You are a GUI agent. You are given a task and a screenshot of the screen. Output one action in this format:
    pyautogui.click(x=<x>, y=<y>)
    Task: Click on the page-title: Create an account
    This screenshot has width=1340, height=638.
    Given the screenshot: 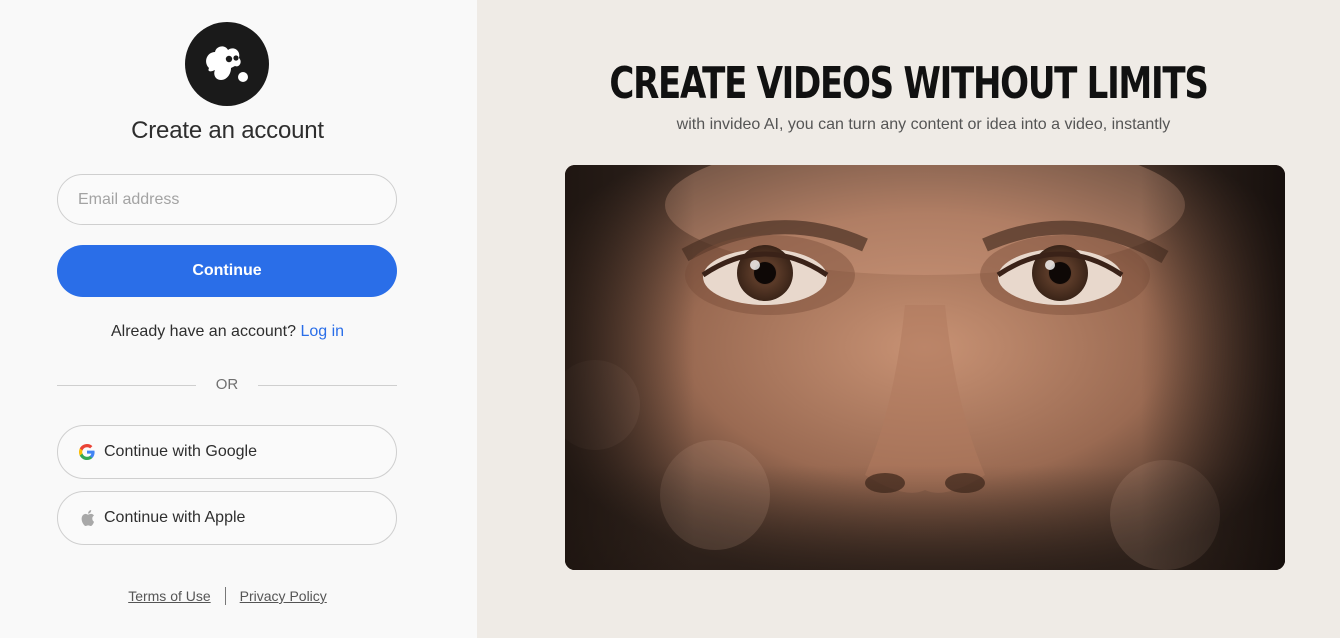 What is the action you would take?
    pyautogui.click(x=227, y=130)
    